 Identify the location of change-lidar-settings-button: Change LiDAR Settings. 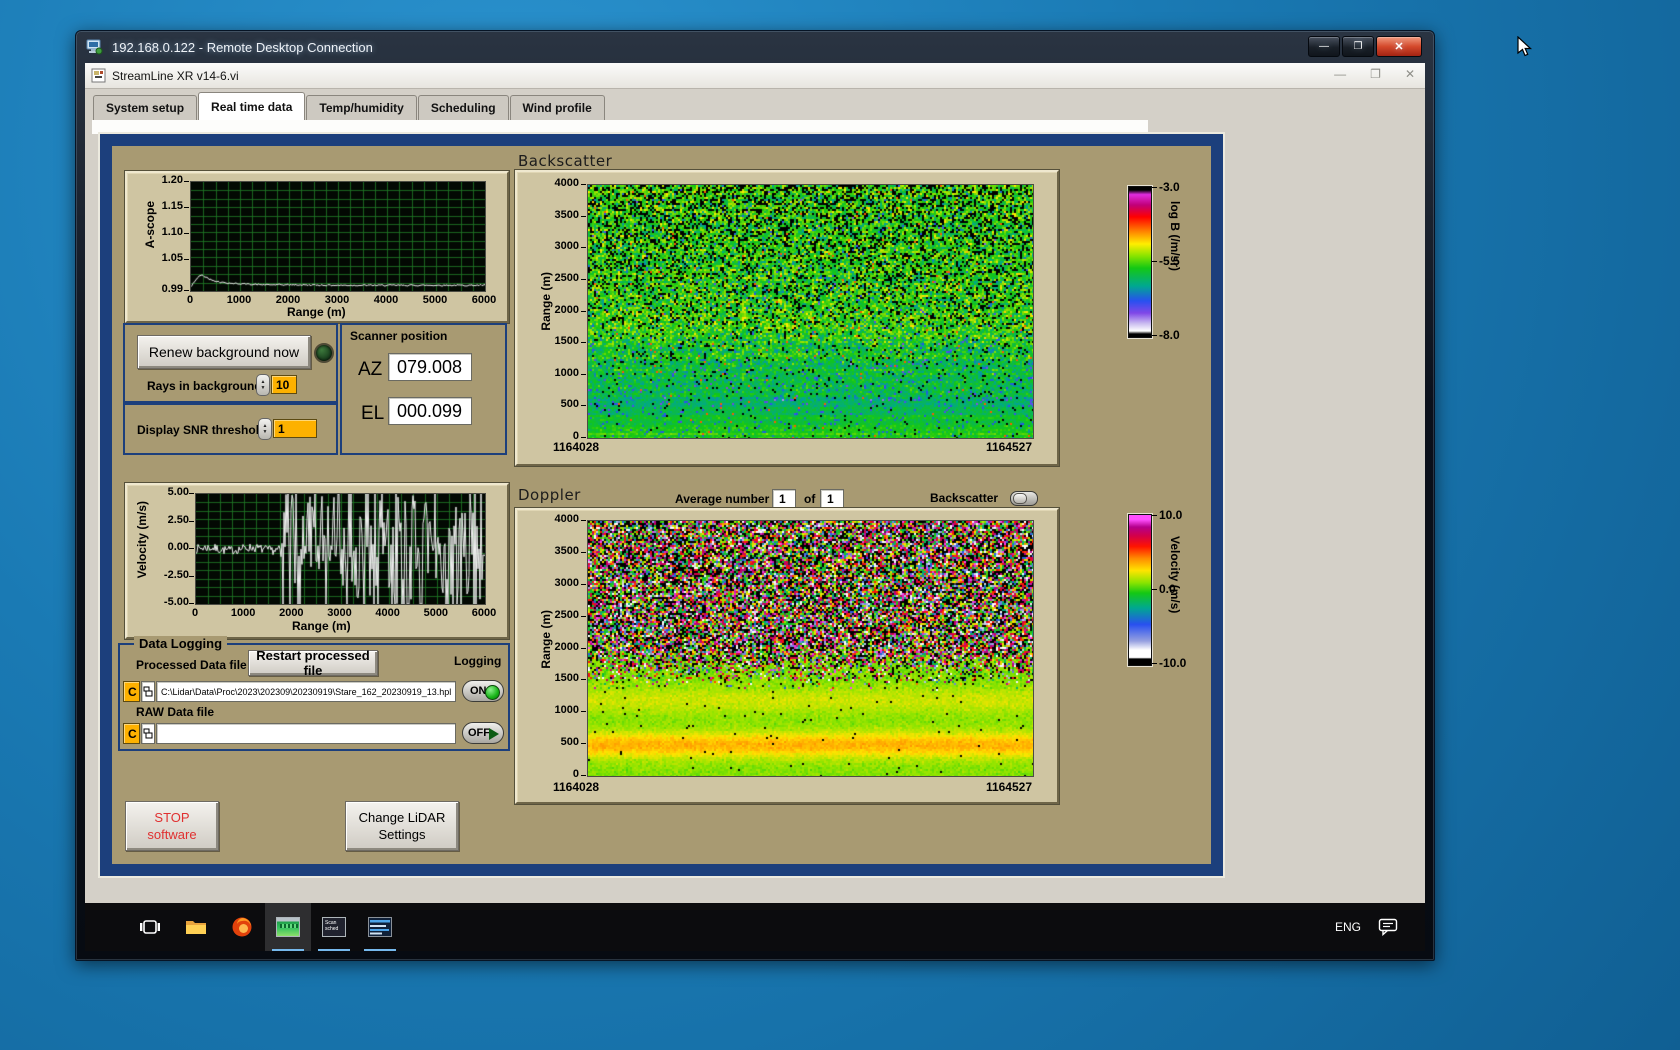
(402, 826).